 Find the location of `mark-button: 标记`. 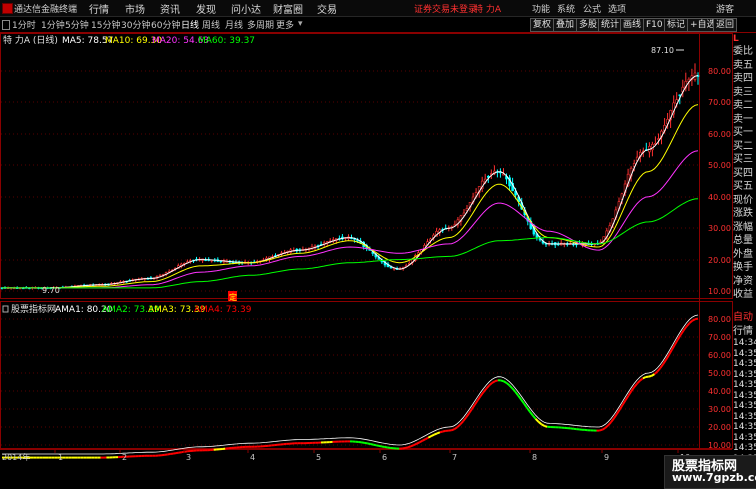

mark-button: 标记 is located at coordinates (676, 25).